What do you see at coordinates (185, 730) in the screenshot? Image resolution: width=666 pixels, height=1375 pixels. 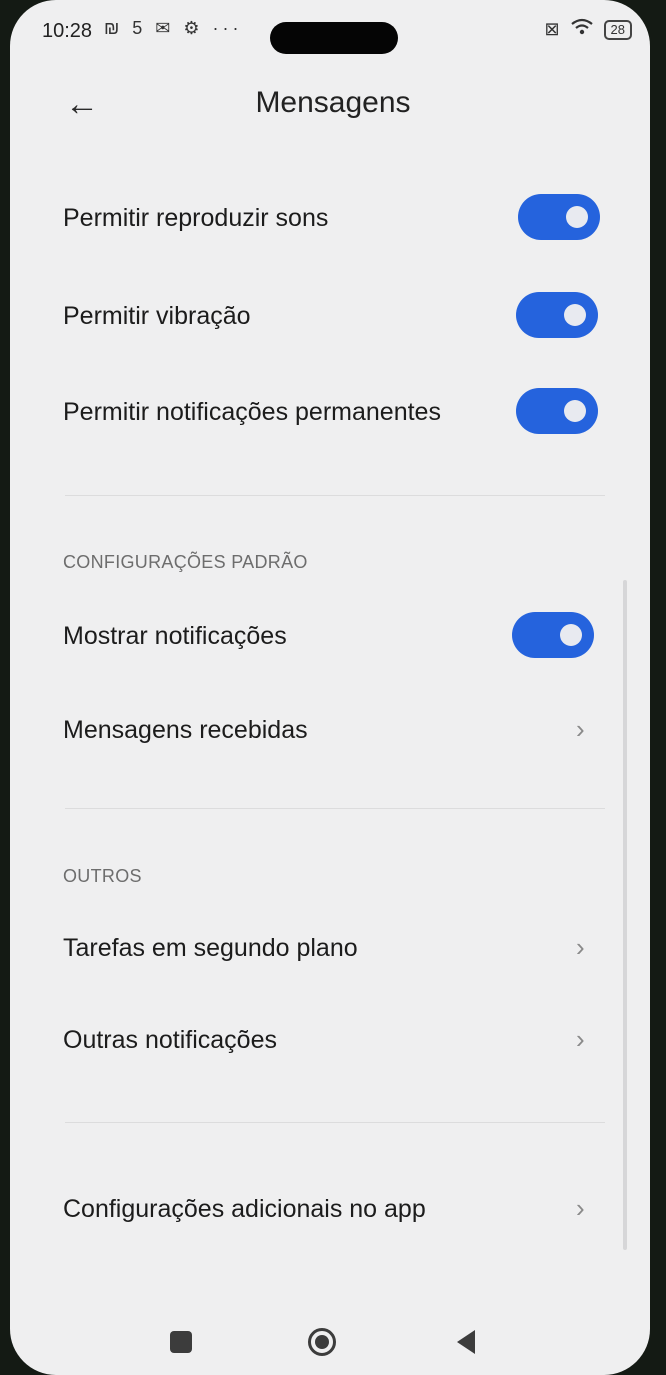 I see `item-label: Mensagens recebidas` at bounding box center [185, 730].